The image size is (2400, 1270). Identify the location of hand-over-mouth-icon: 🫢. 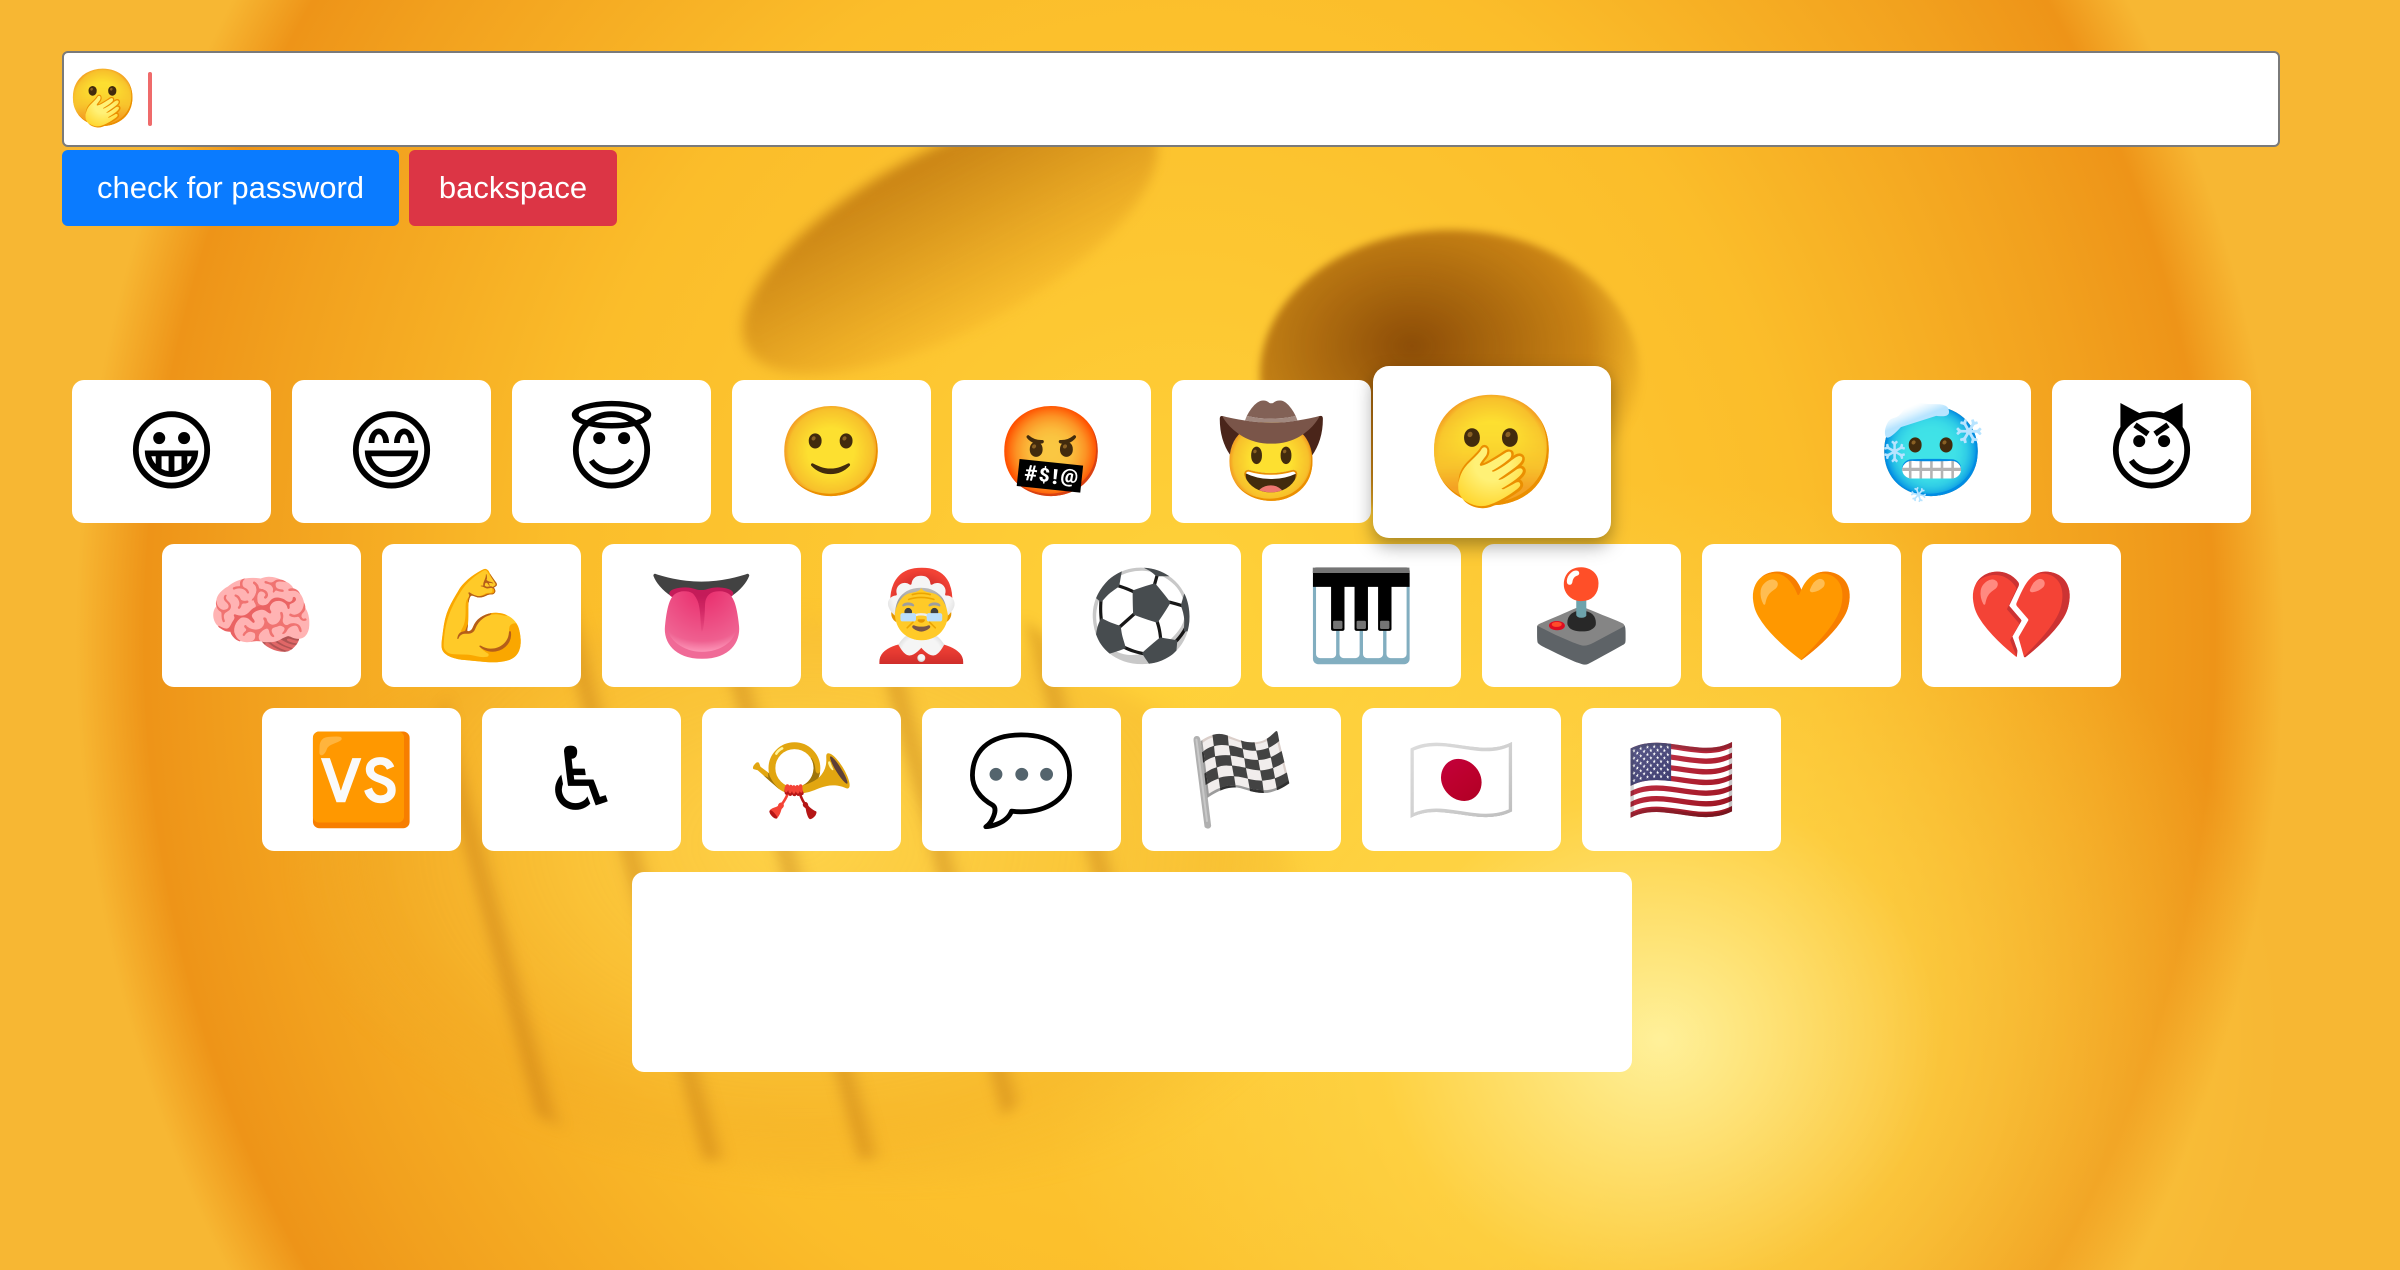
(1492, 451).